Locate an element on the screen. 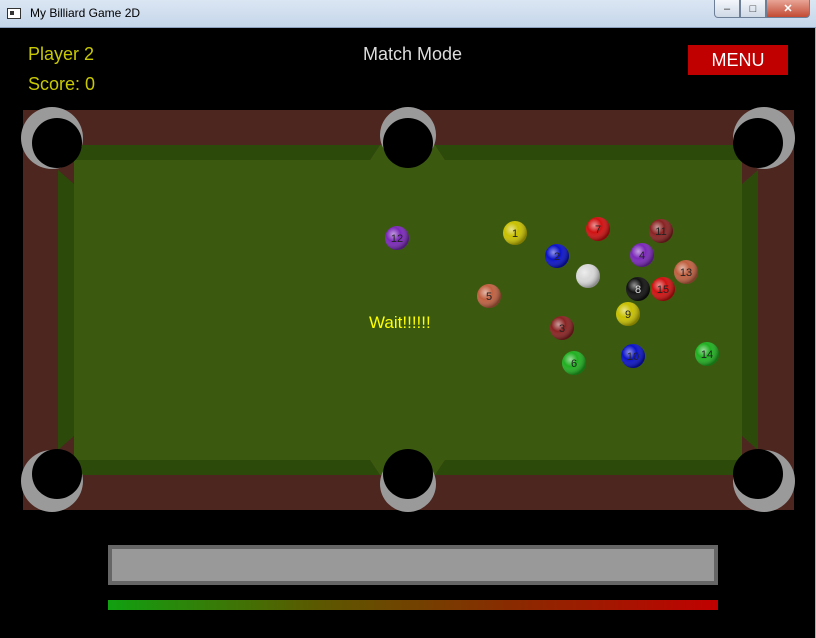  ball-number-label: 6 is located at coordinates (574, 364).